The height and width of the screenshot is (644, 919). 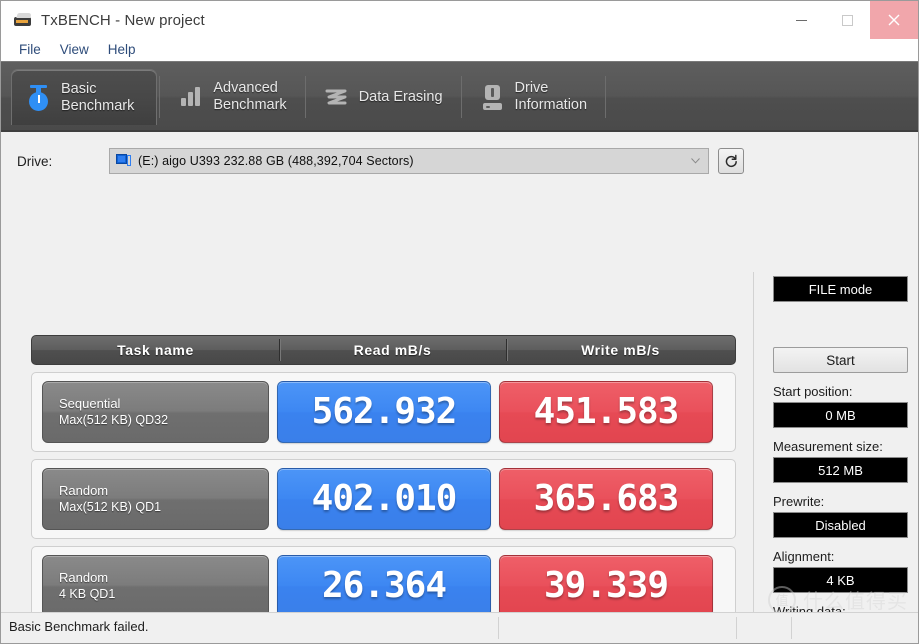 What do you see at coordinates (801, 20) in the screenshot?
I see `minimize-button` at bounding box center [801, 20].